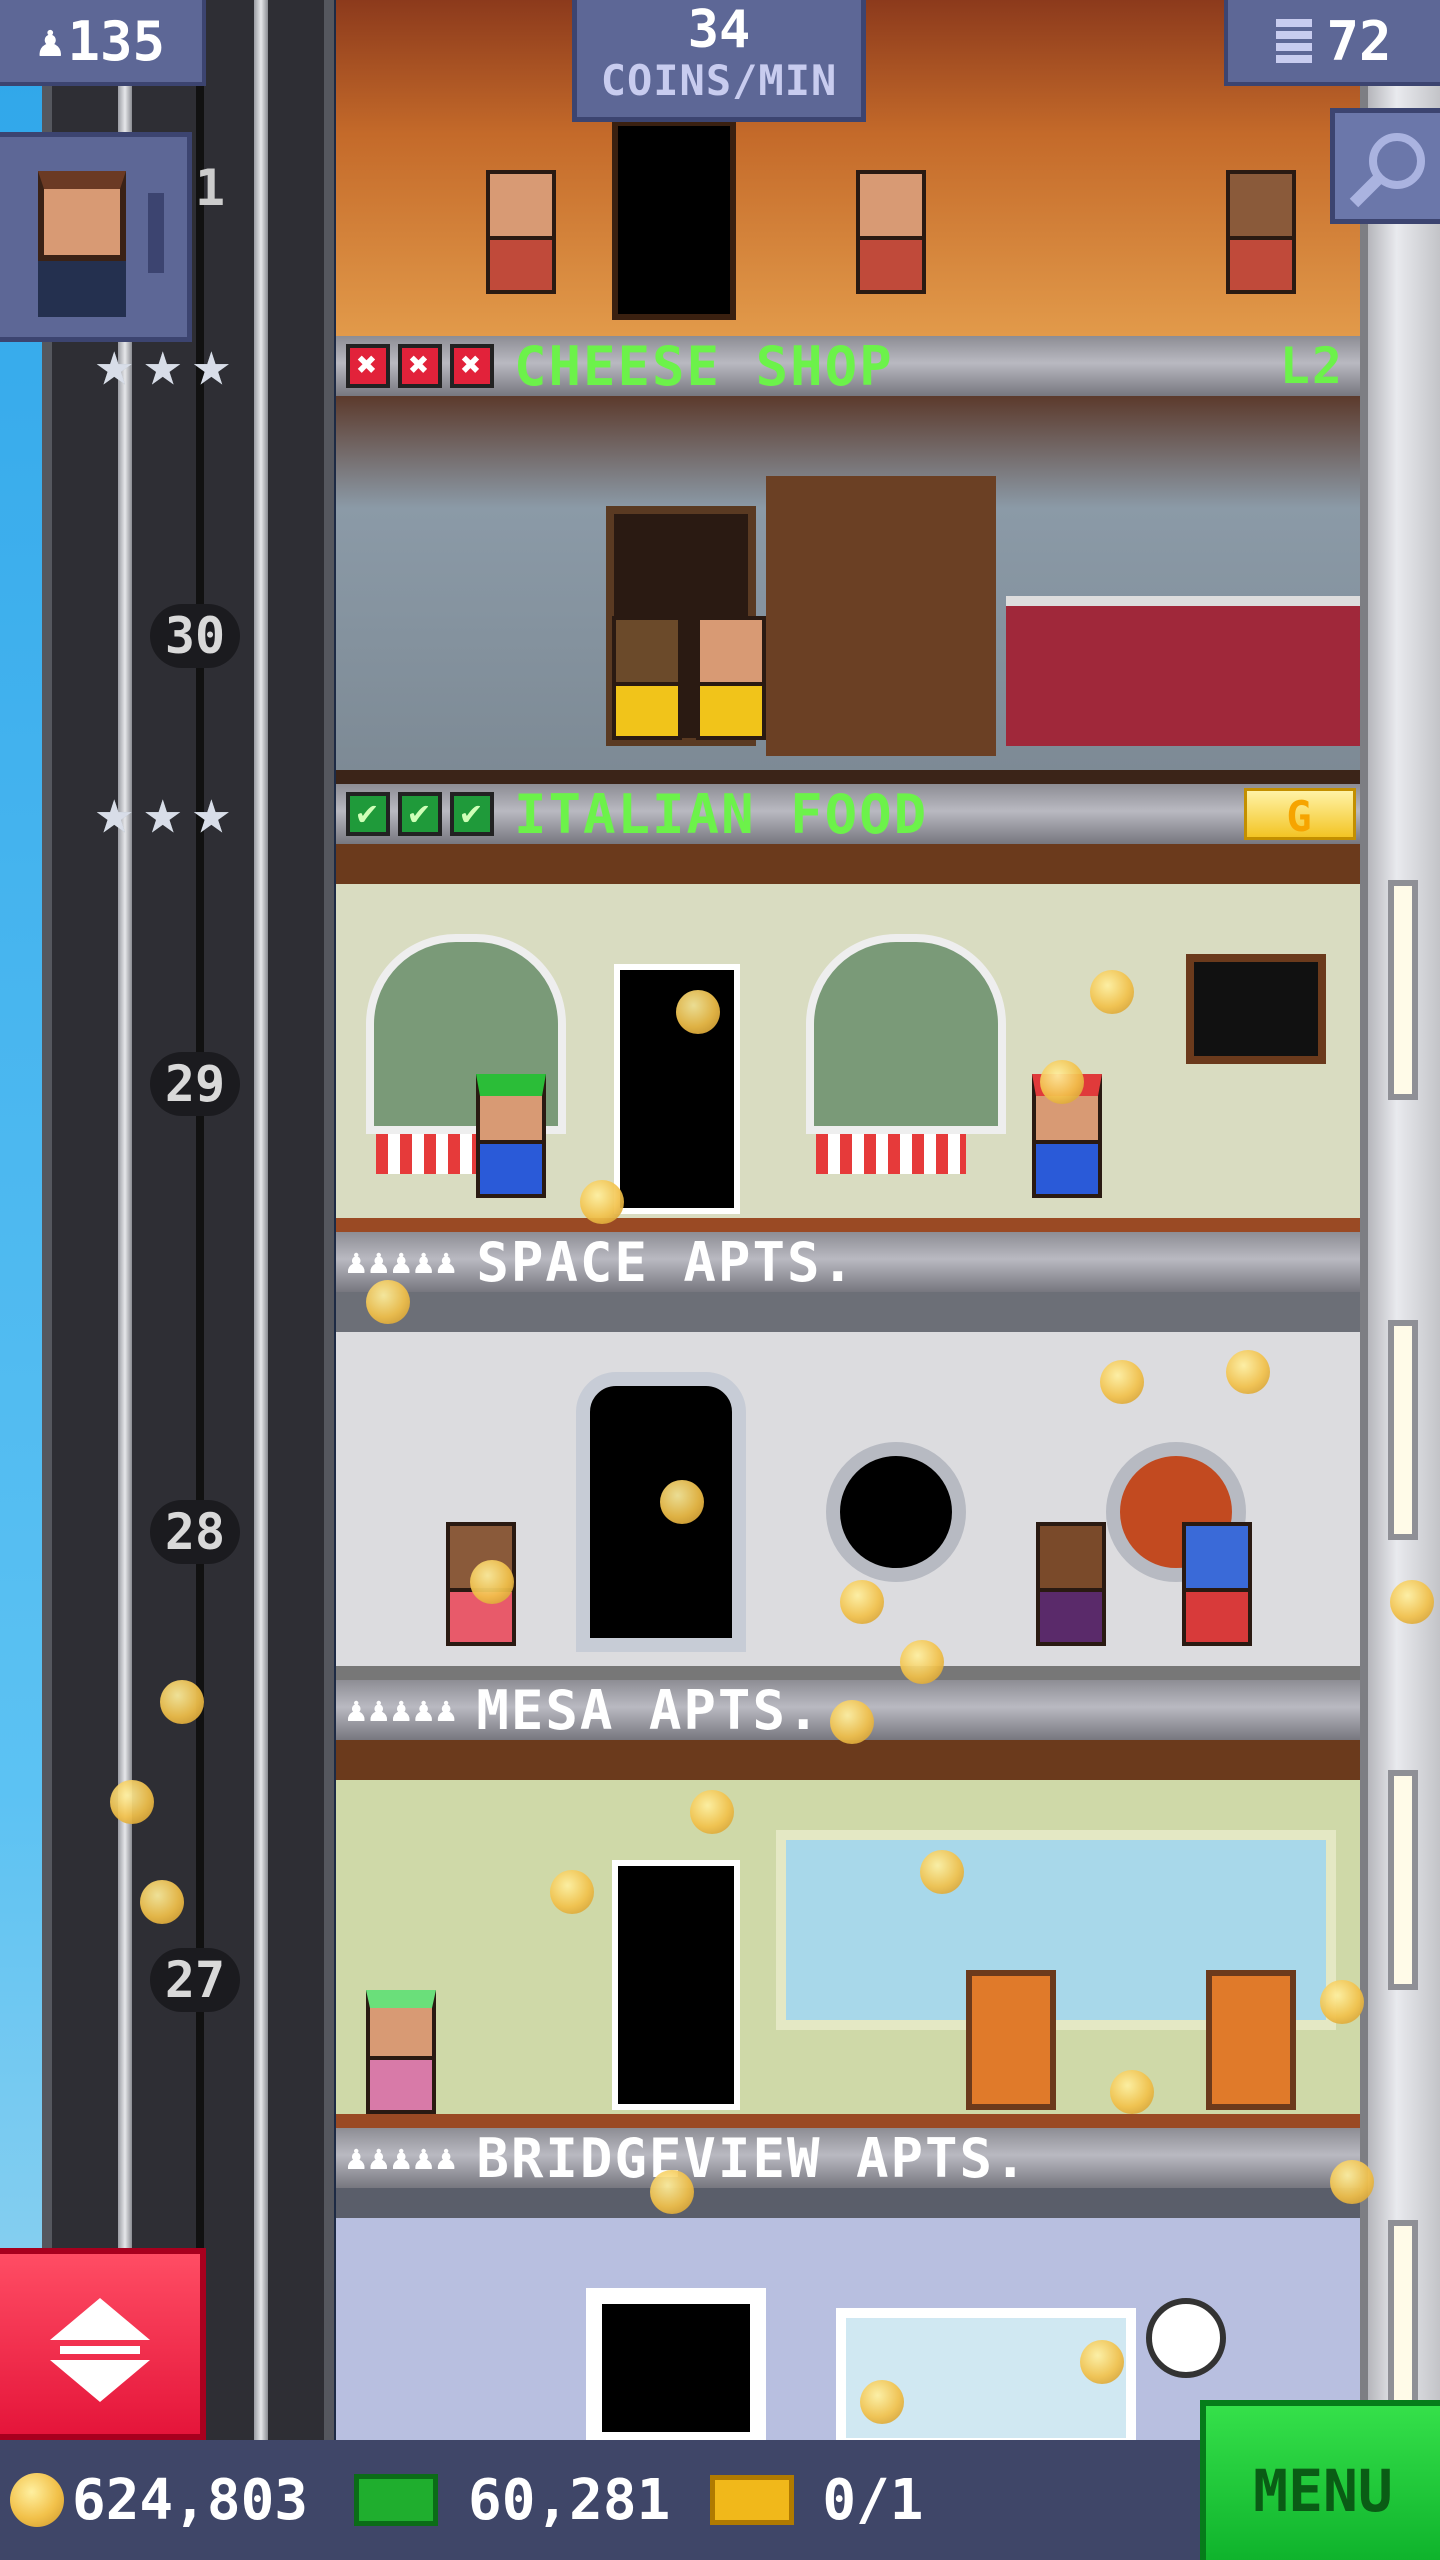  What do you see at coordinates (721, 814) in the screenshot?
I see `floor-name: ITALIAN FOOD` at bounding box center [721, 814].